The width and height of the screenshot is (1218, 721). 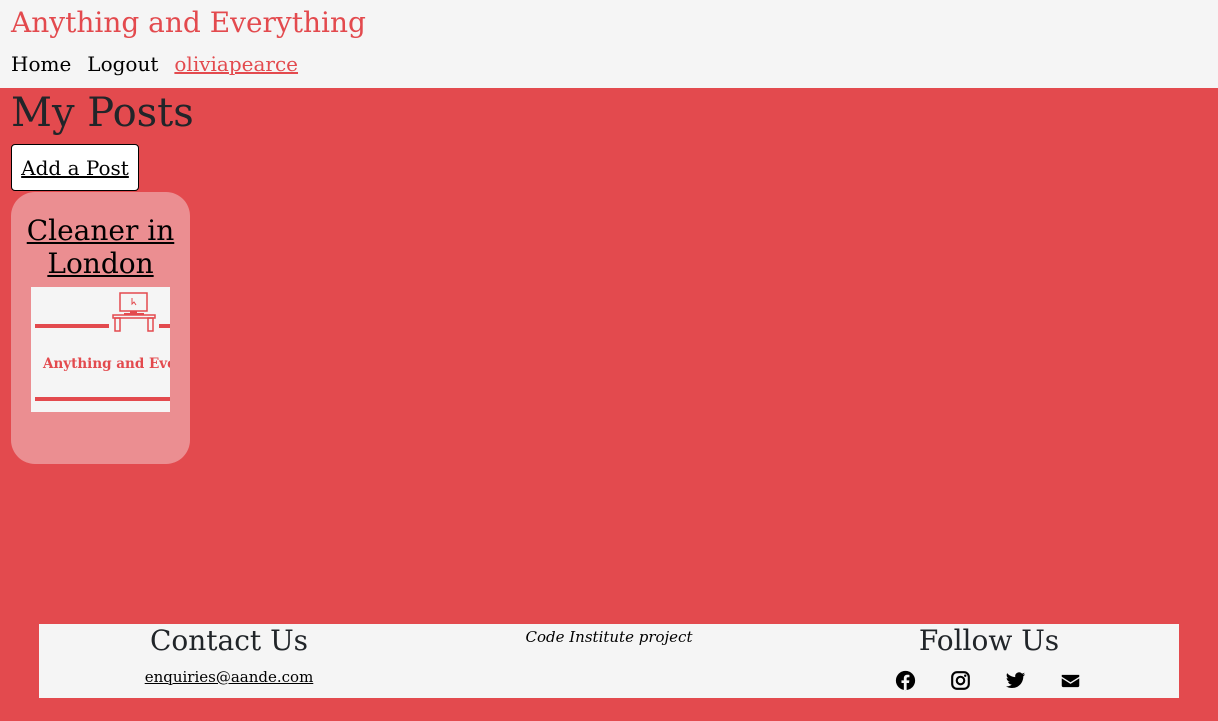 What do you see at coordinates (989, 640) in the screenshot?
I see `follow-title: Follow Us` at bounding box center [989, 640].